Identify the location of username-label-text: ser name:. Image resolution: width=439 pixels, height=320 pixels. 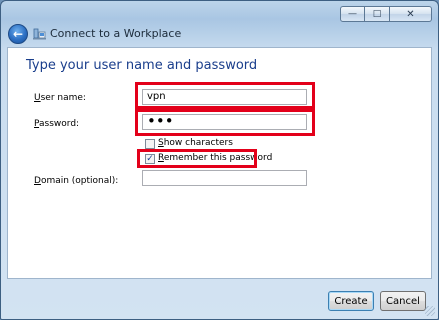
(63, 98).